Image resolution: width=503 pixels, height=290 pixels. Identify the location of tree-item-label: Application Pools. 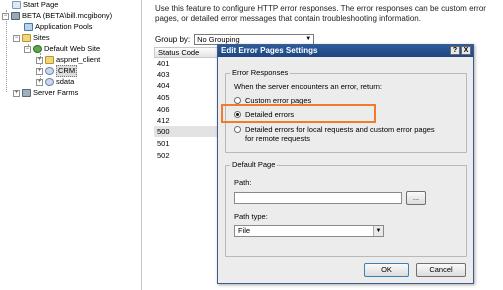
(64, 26).